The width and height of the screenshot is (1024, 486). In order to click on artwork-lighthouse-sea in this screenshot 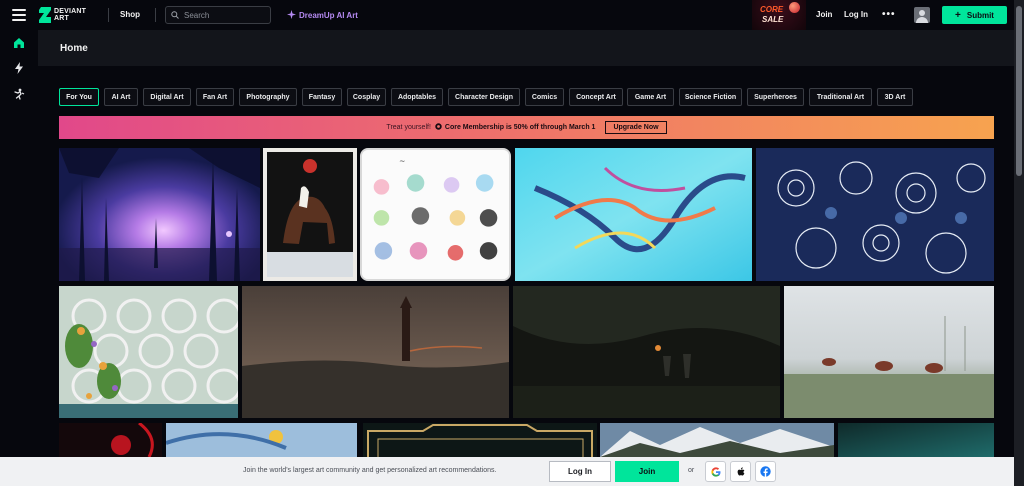, I will do `click(375, 352)`.